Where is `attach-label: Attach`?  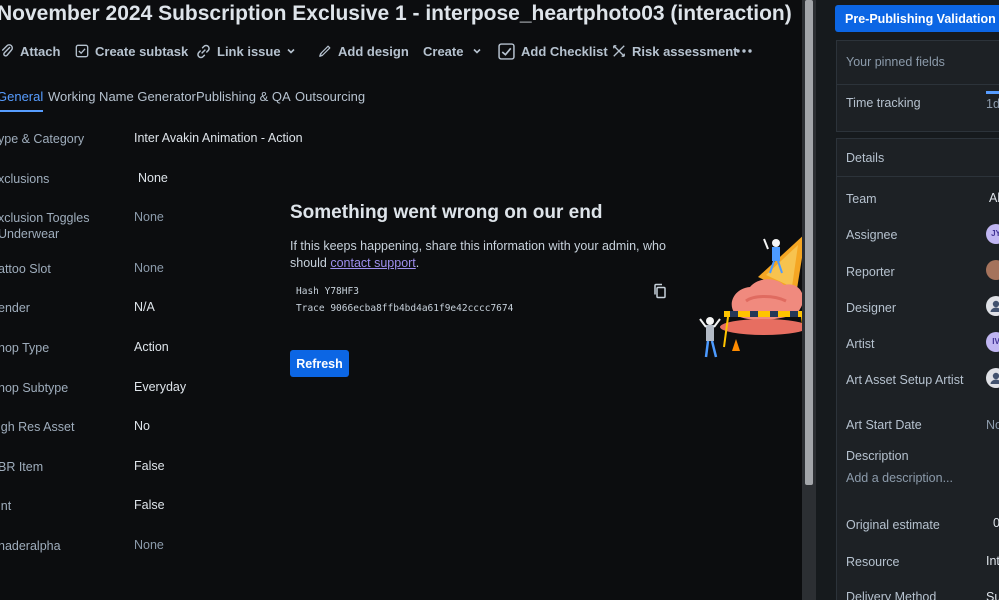
attach-label: Attach is located at coordinates (40, 51).